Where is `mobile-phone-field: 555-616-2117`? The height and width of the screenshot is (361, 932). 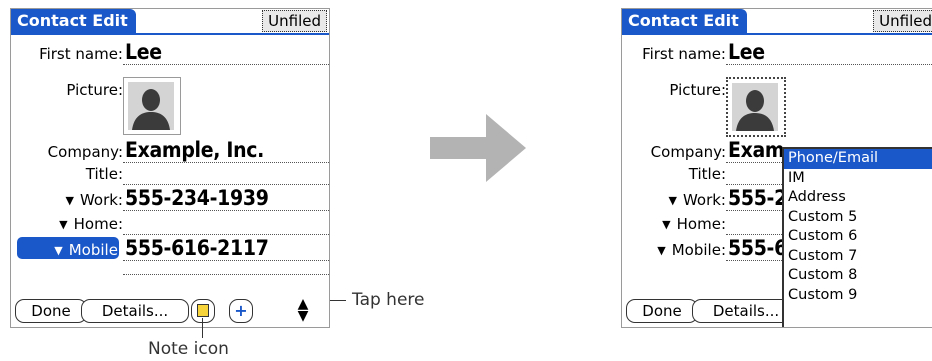 mobile-phone-field: 555-616-2117 is located at coordinates (227, 248).